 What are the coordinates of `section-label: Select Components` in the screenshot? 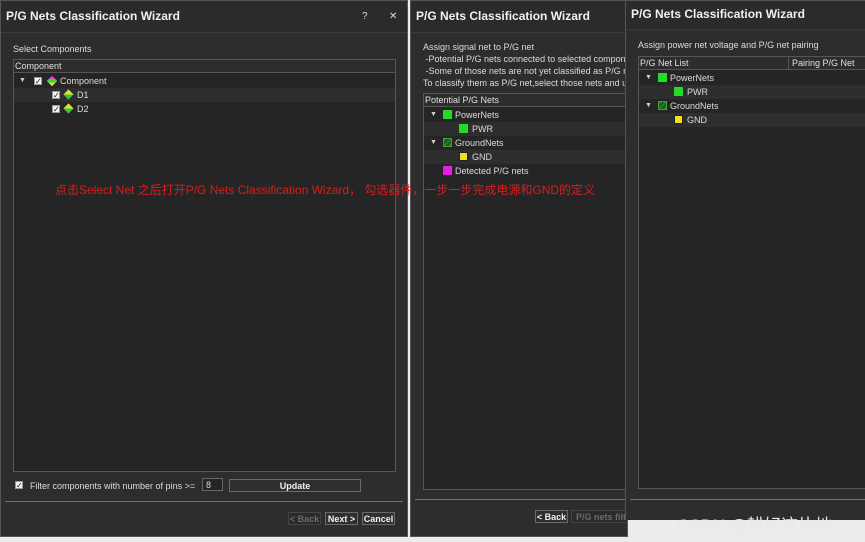 It's located at (52, 49).